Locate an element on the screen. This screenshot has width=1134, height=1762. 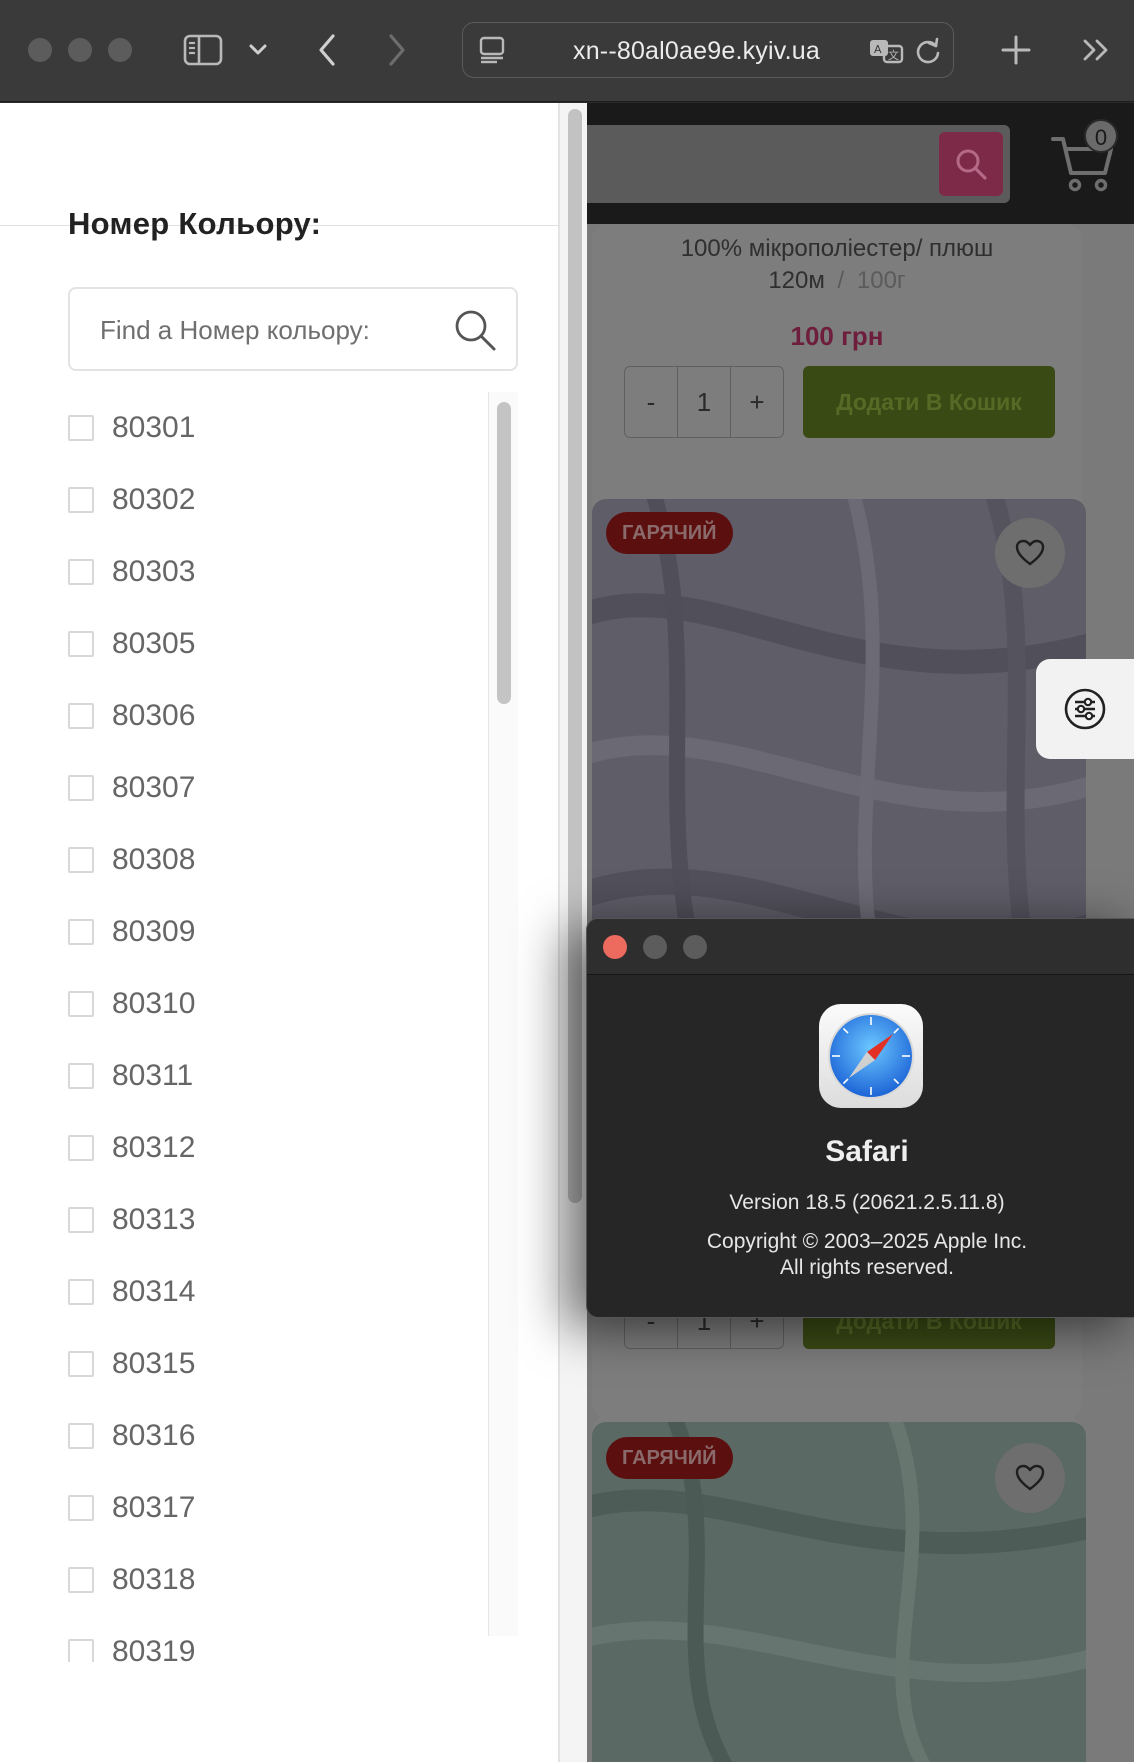
qty-value: 1 is located at coordinates (704, 402).